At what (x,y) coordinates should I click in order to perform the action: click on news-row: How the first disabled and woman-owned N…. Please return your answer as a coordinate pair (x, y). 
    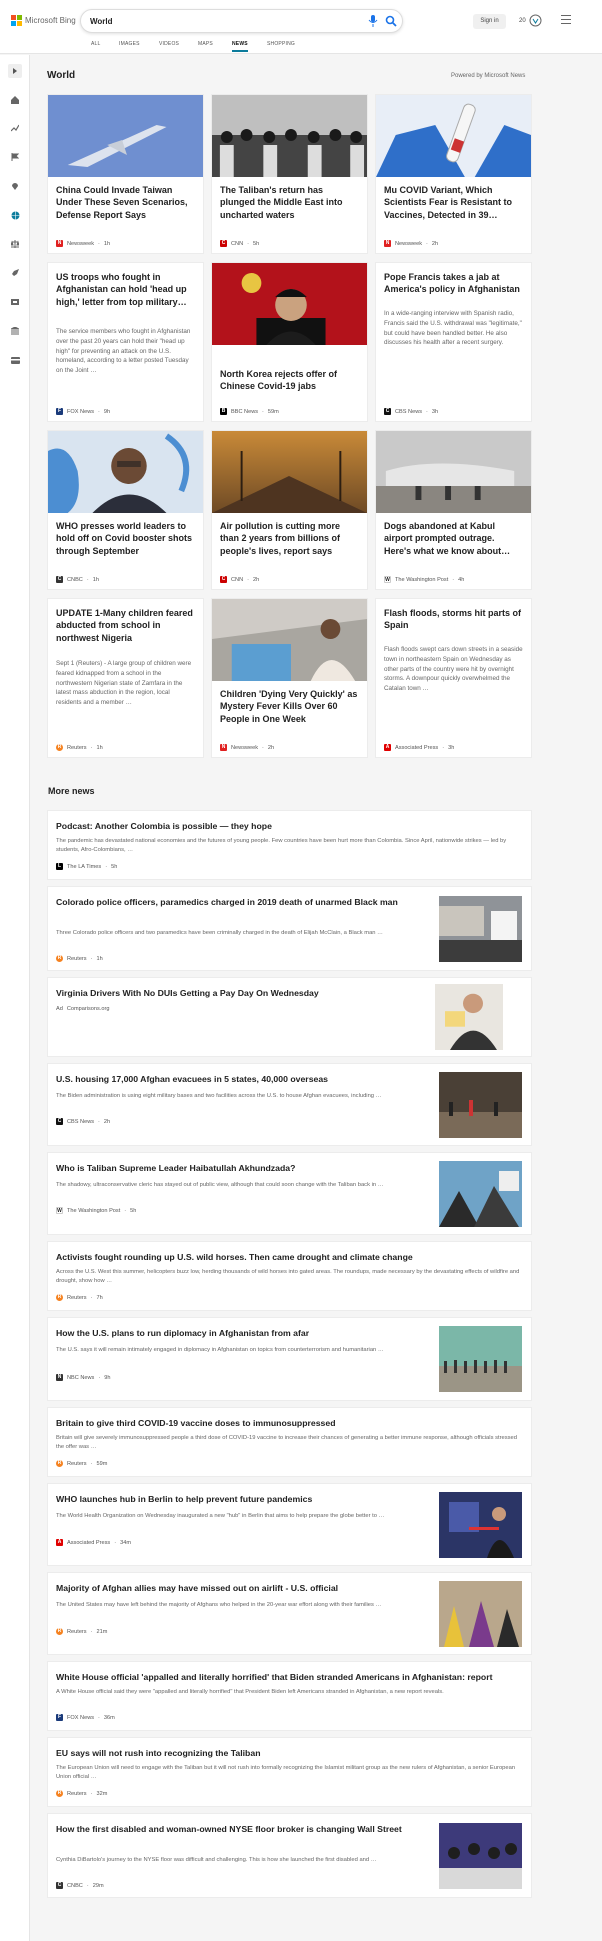
    Looking at the image, I should click on (289, 1855).